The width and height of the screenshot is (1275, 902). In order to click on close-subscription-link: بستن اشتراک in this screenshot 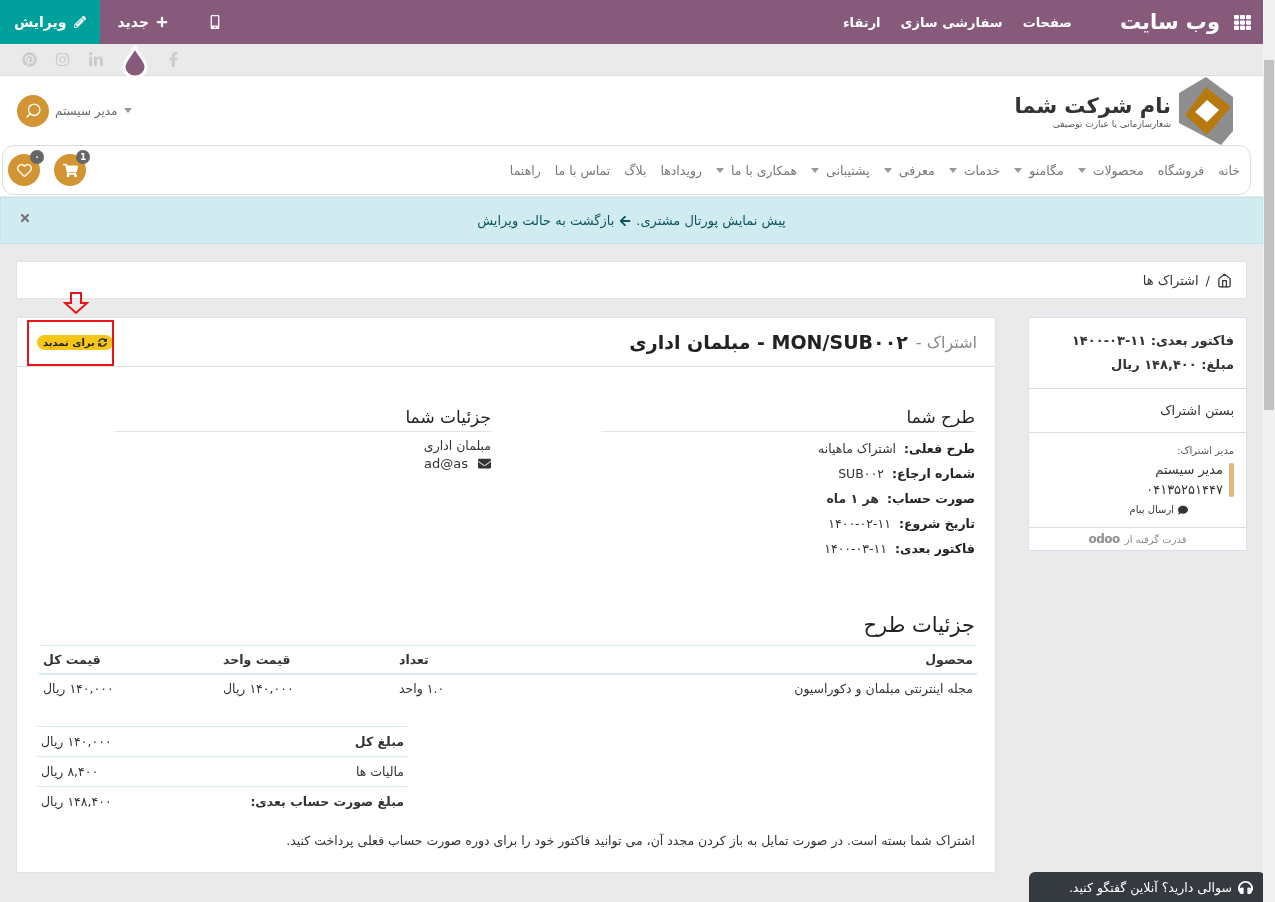, I will do `click(1137, 410)`.